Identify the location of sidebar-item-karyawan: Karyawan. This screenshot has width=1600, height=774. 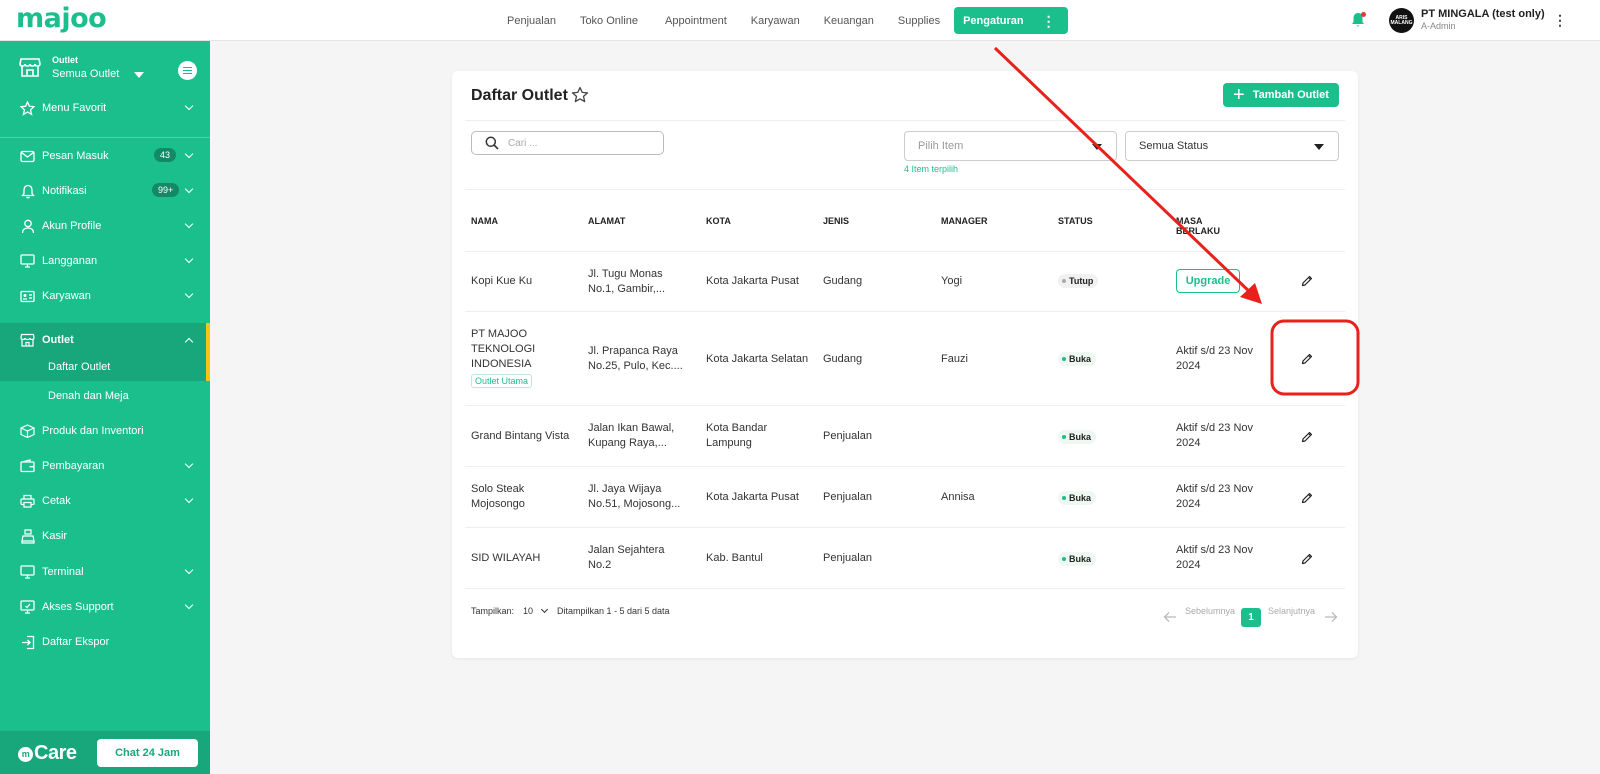
(105, 296).